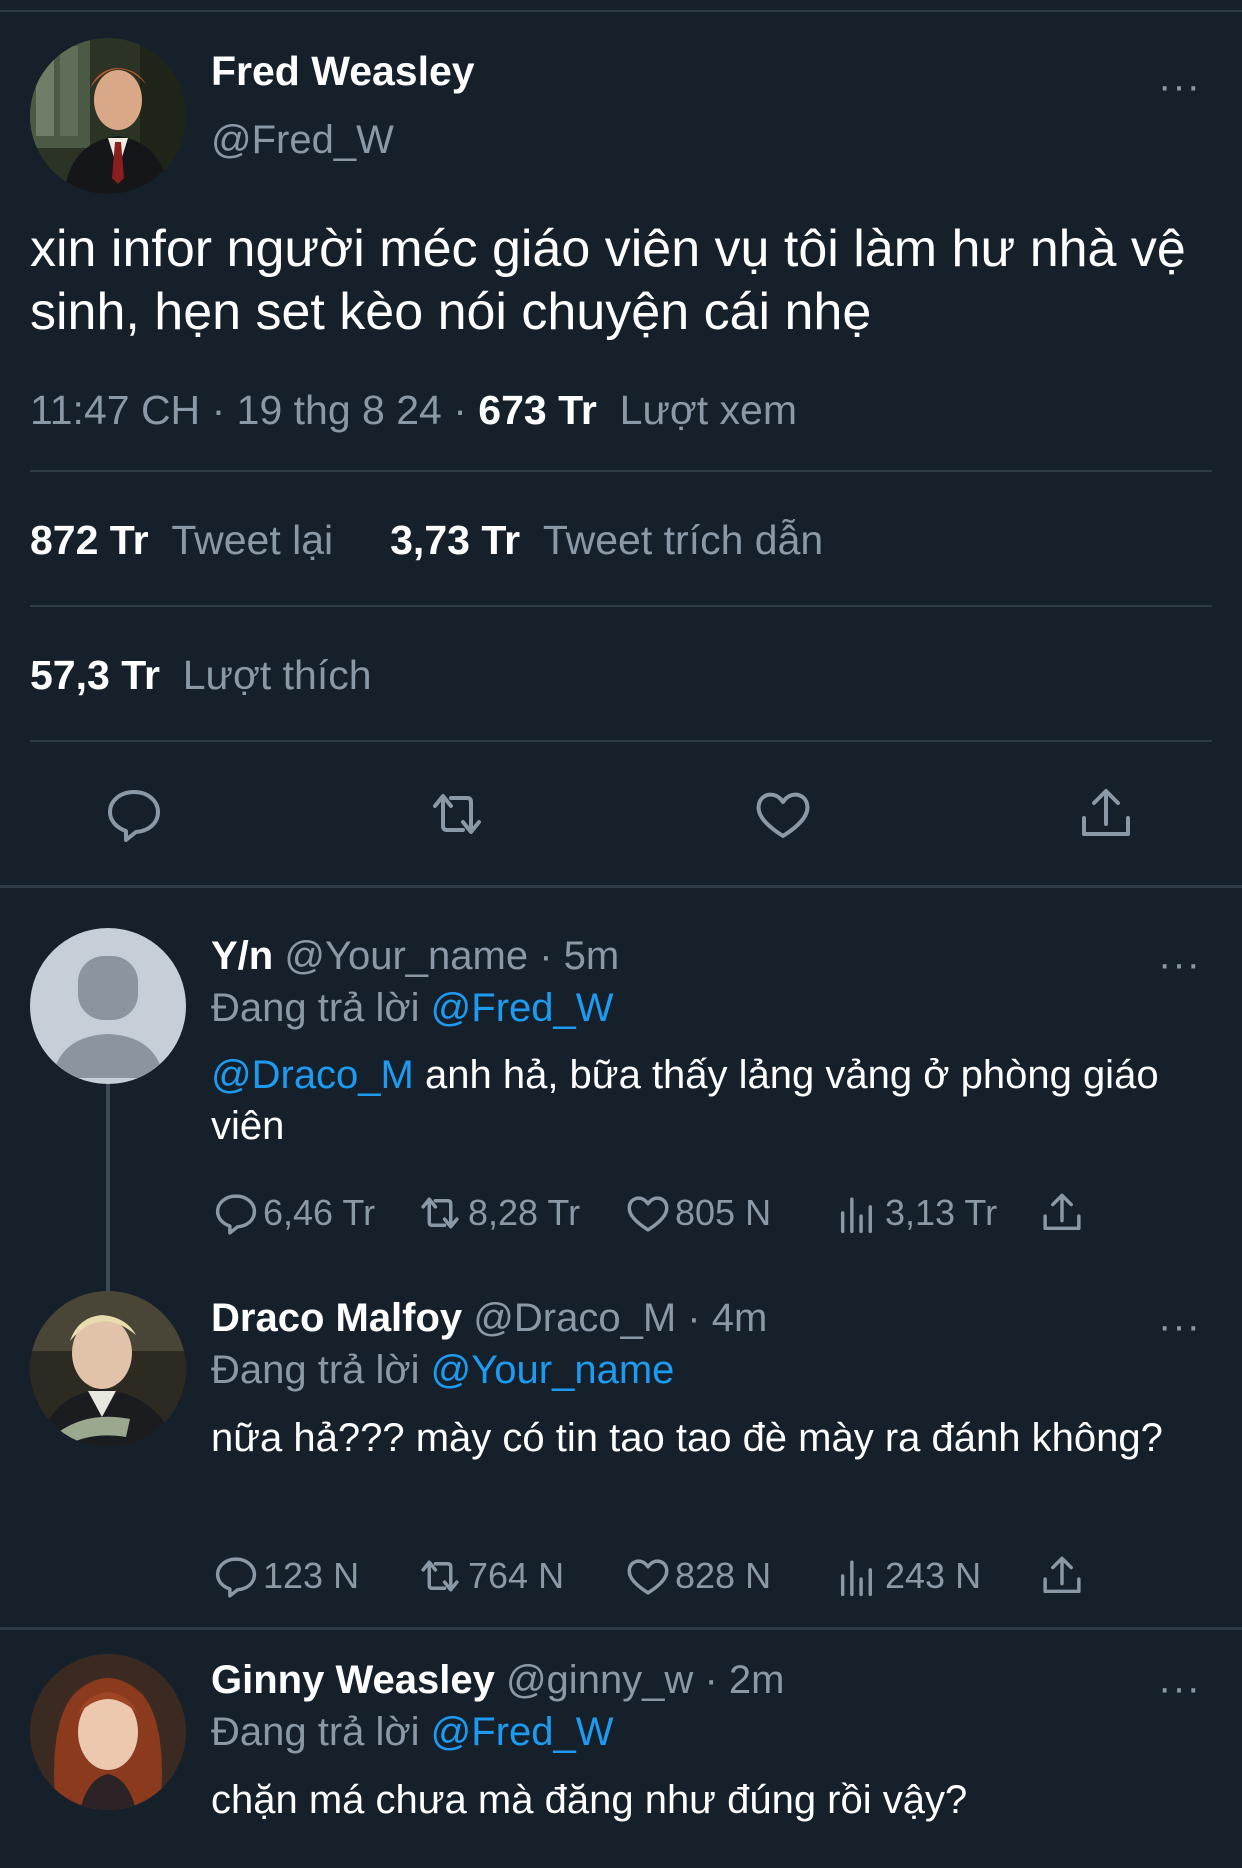 This screenshot has height=1868, width=1242. Describe the element at coordinates (599, 1680) in the screenshot. I see `reply-author-handle: @ginny_w` at that location.